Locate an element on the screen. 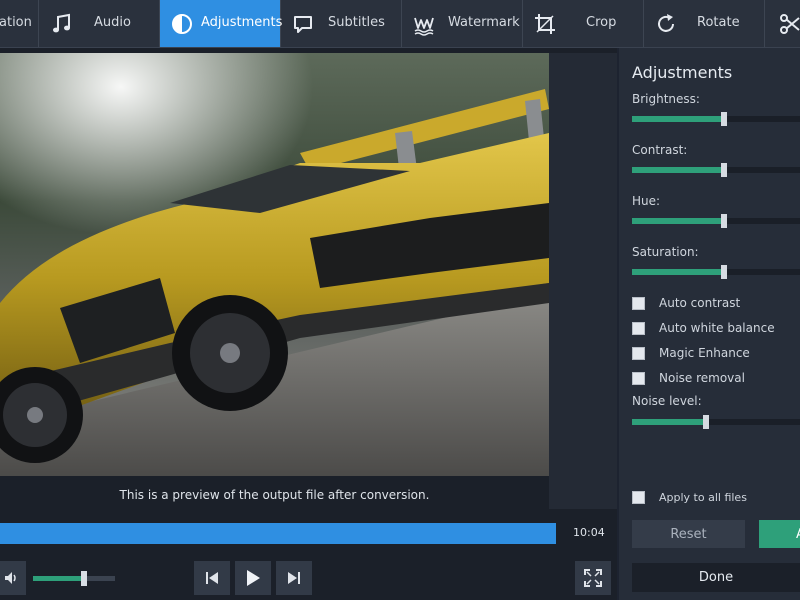  auto-contrast-option: Auto contrast is located at coordinates (686, 303).